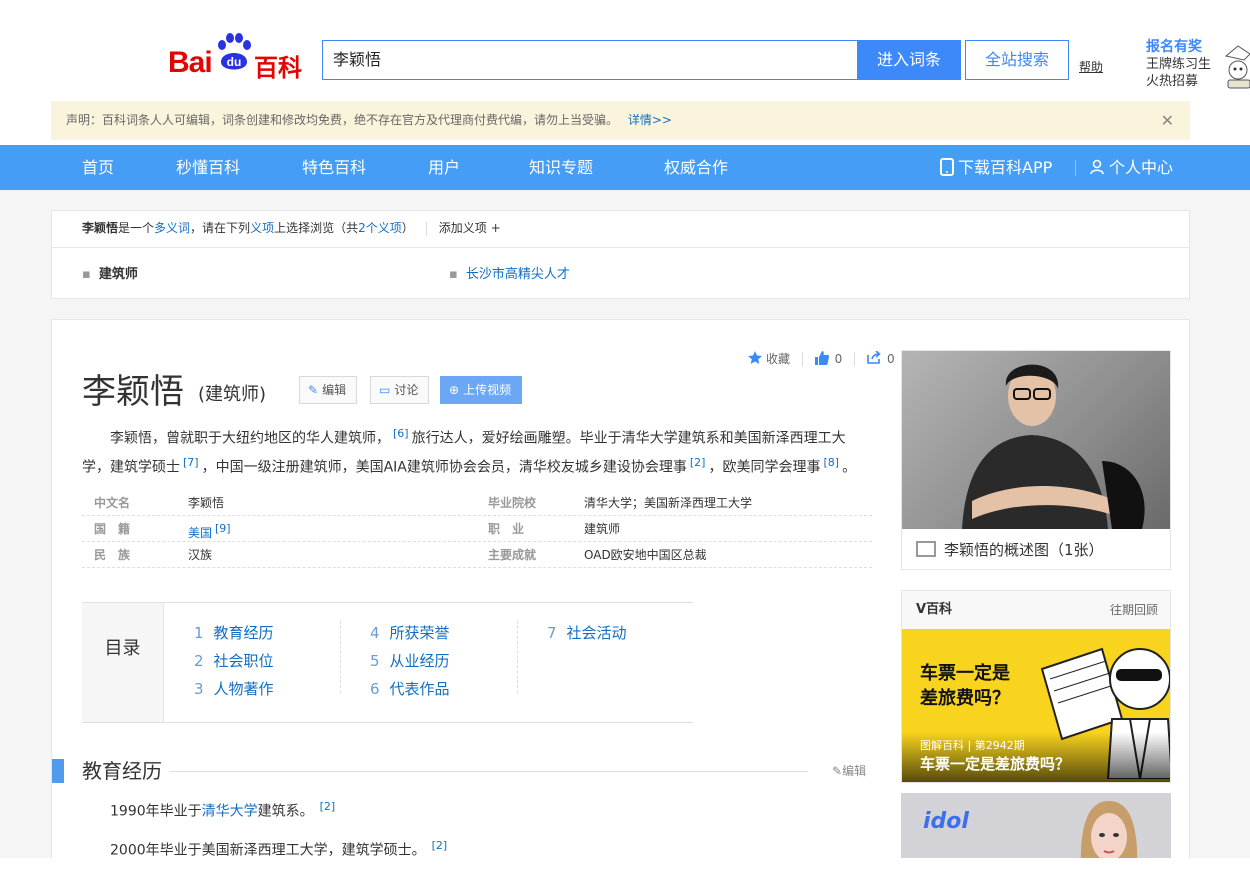 This screenshot has height=871, width=1250. Describe the element at coordinates (268, 850) in the screenshot. I see `paragraph-text: 2000年毕业于美国新泽西理工大学，建筑学硕士。` at that location.